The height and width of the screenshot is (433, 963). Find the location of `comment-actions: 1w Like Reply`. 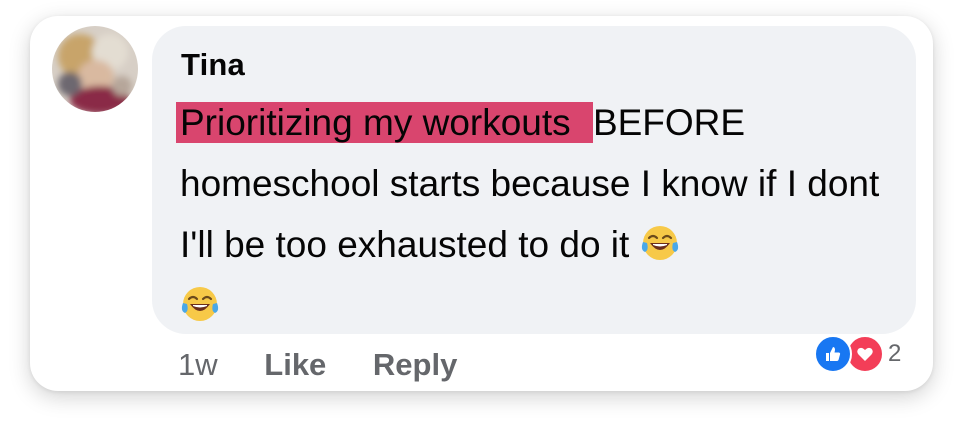

comment-actions: 1w Like Reply is located at coordinates (336, 364).